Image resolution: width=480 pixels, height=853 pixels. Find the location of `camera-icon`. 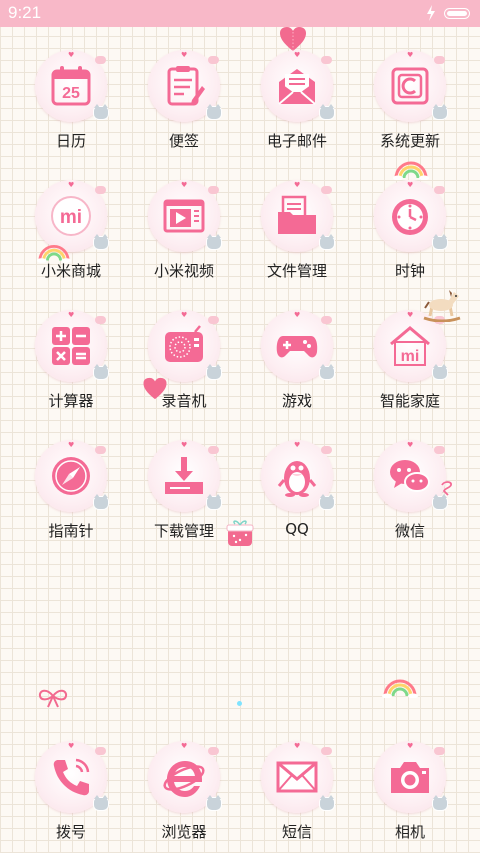

camera-icon is located at coordinates (410, 777).